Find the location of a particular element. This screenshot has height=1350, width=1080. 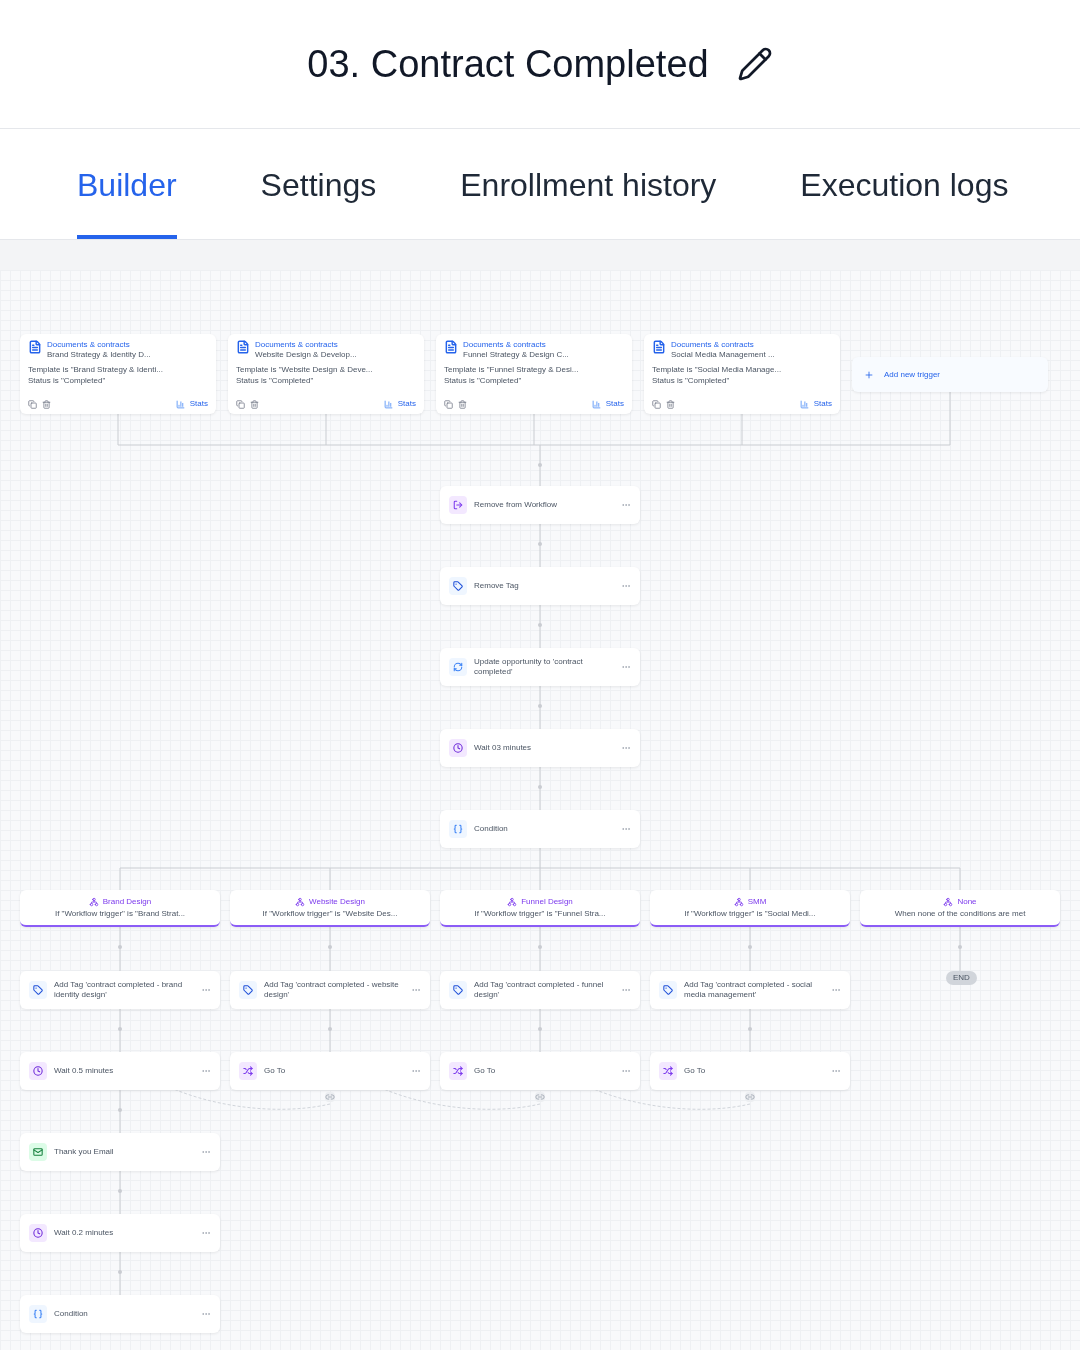

action-label: Remove Tag is located at coordinates (497, 586).